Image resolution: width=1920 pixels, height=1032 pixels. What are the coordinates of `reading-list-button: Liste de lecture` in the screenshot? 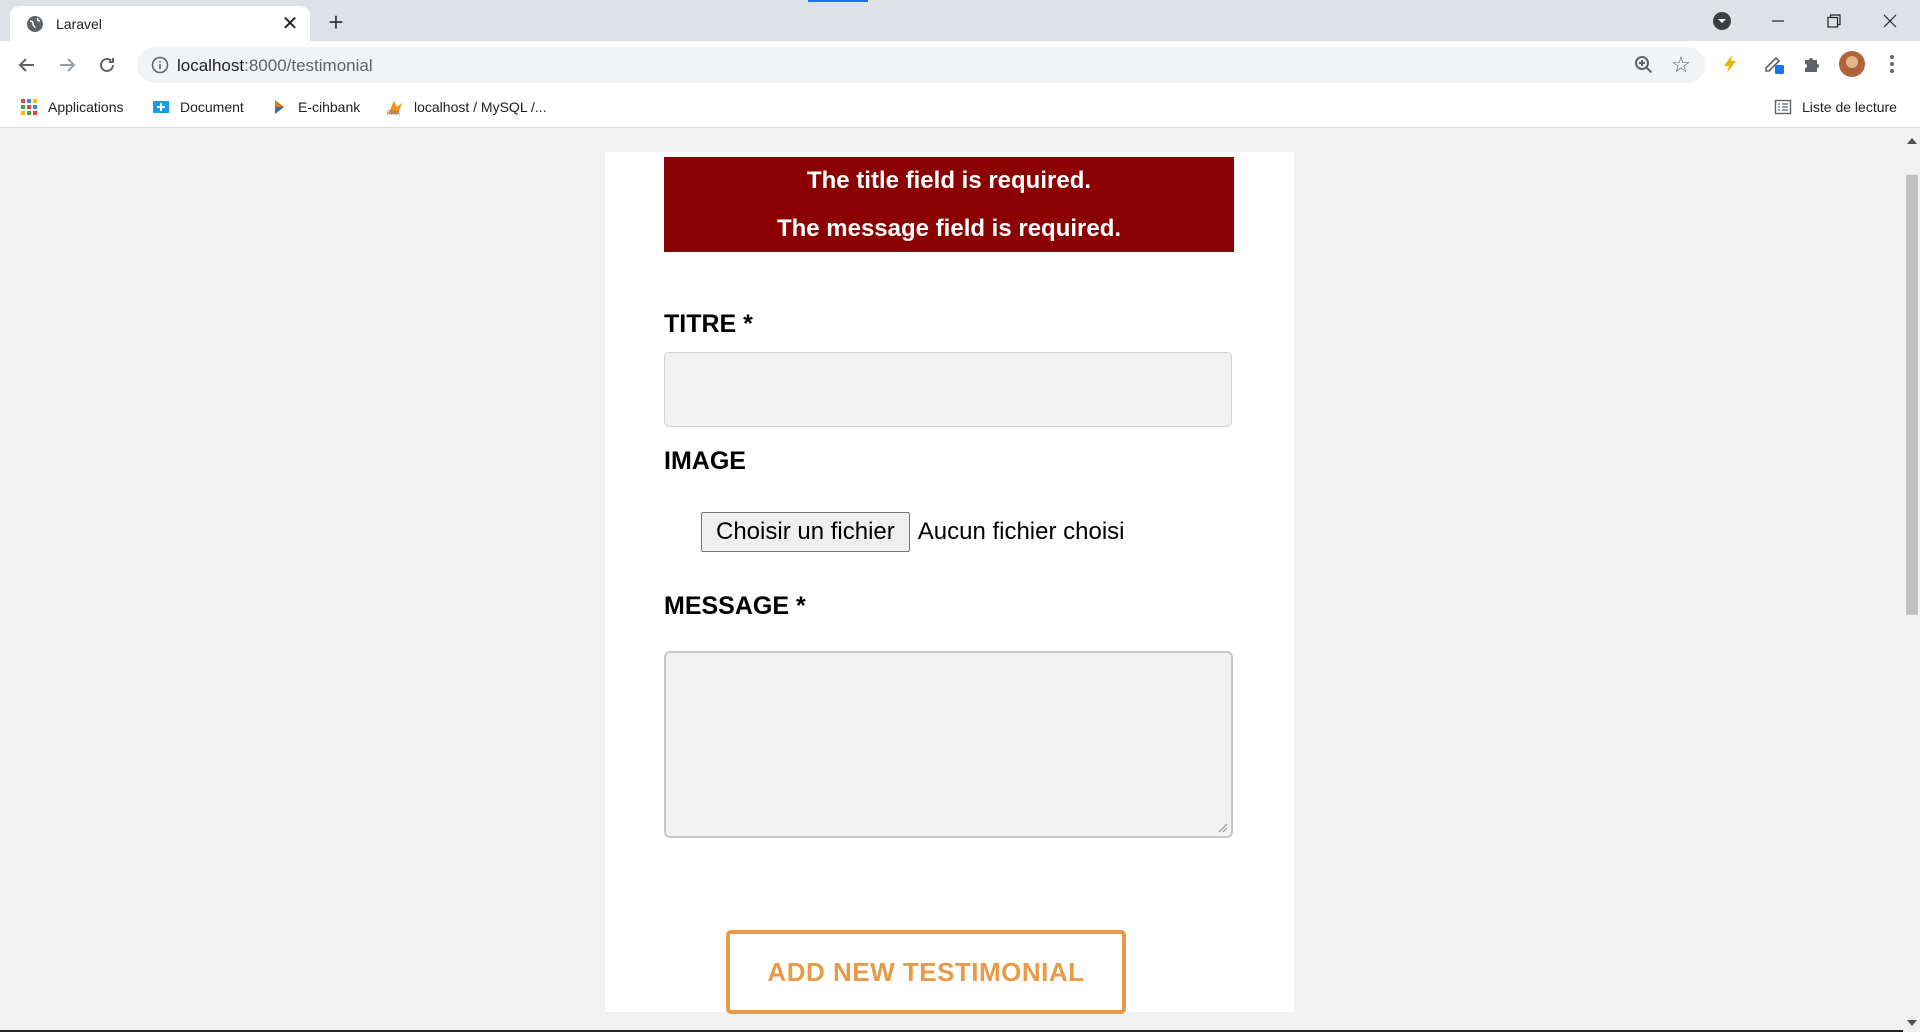 It's located at (1835, 107).